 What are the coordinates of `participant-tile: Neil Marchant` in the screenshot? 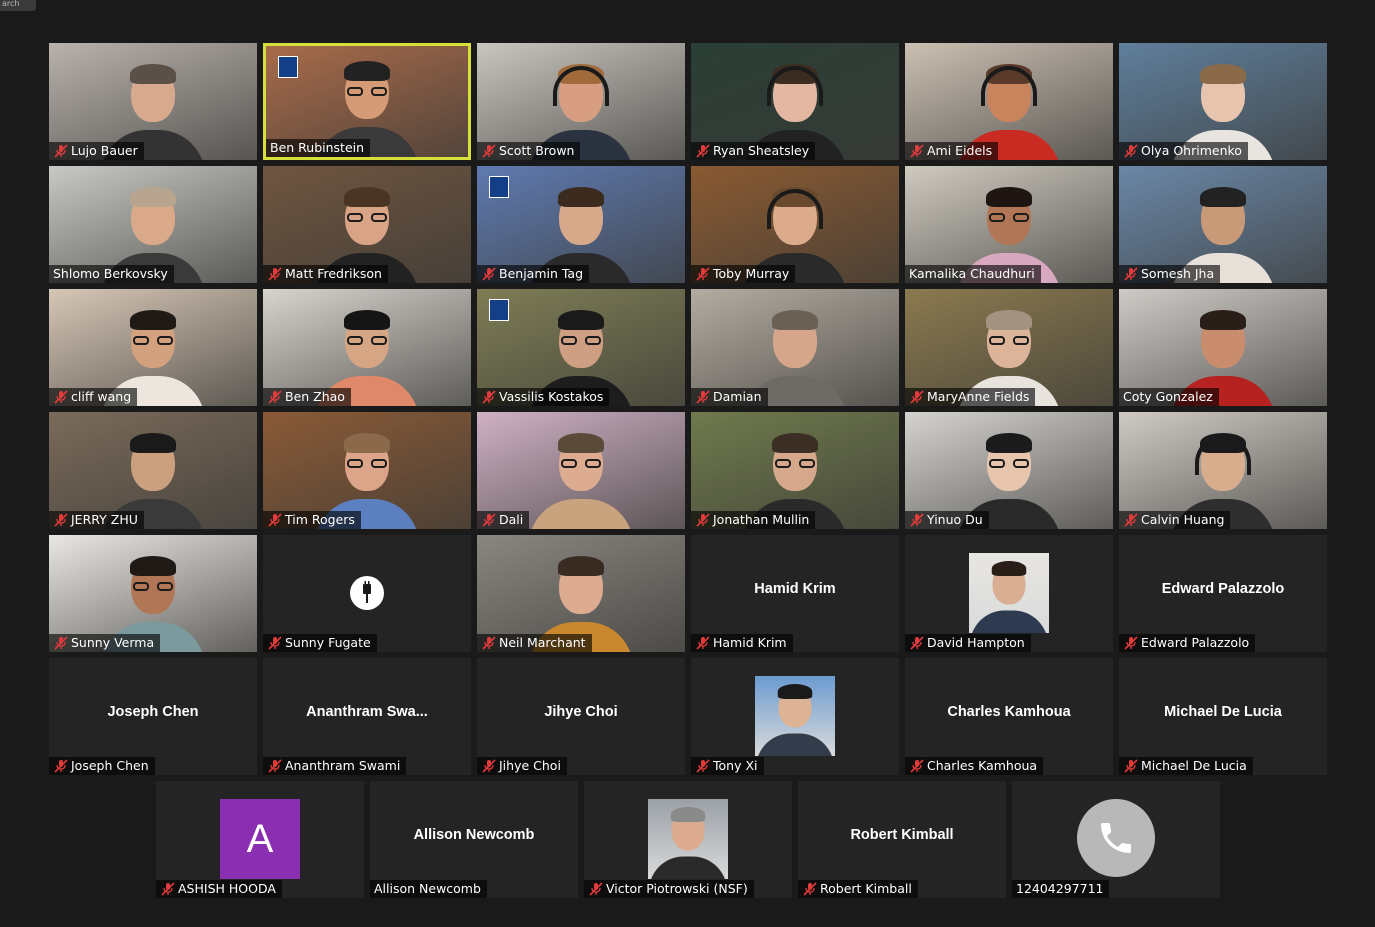 It's located at (581, 593).